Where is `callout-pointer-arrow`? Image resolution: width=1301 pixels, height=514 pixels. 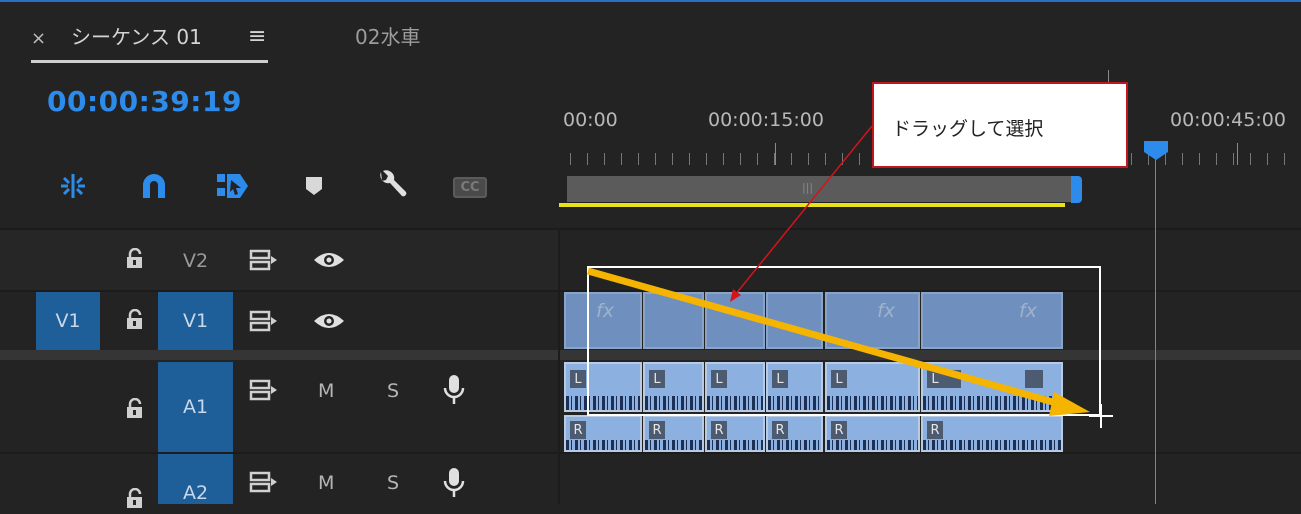 callout-pointer-arrow is located at coordinates (803, 210).